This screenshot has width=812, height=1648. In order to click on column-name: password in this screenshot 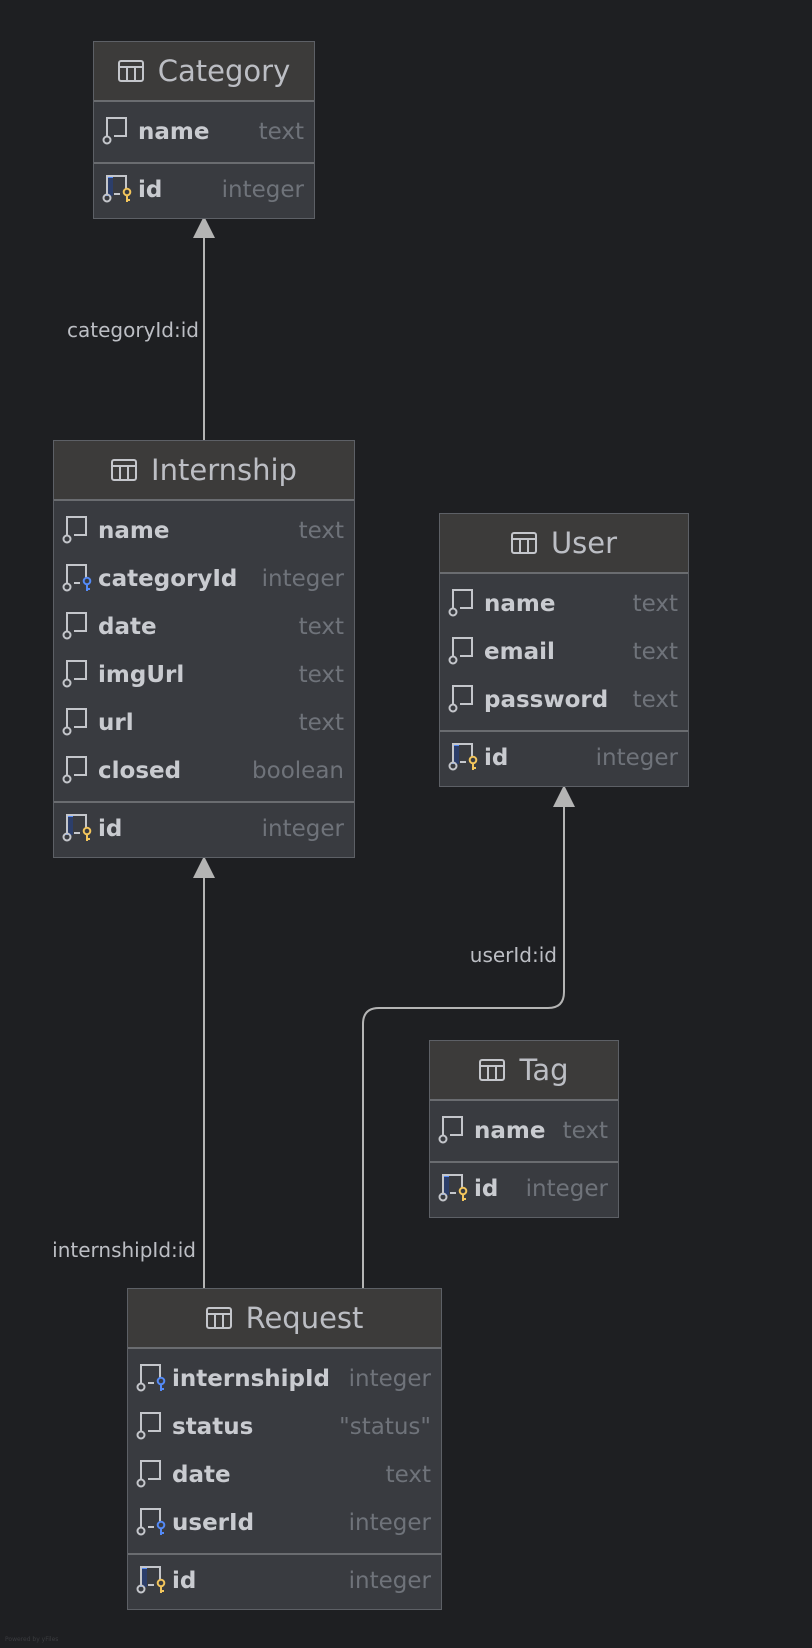, I will do `click(546, 700)`.